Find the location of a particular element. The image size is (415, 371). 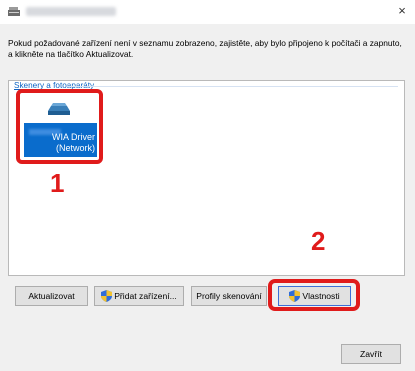

scan-profiles-button: Profily skenování is located at coordinates (229, 296).